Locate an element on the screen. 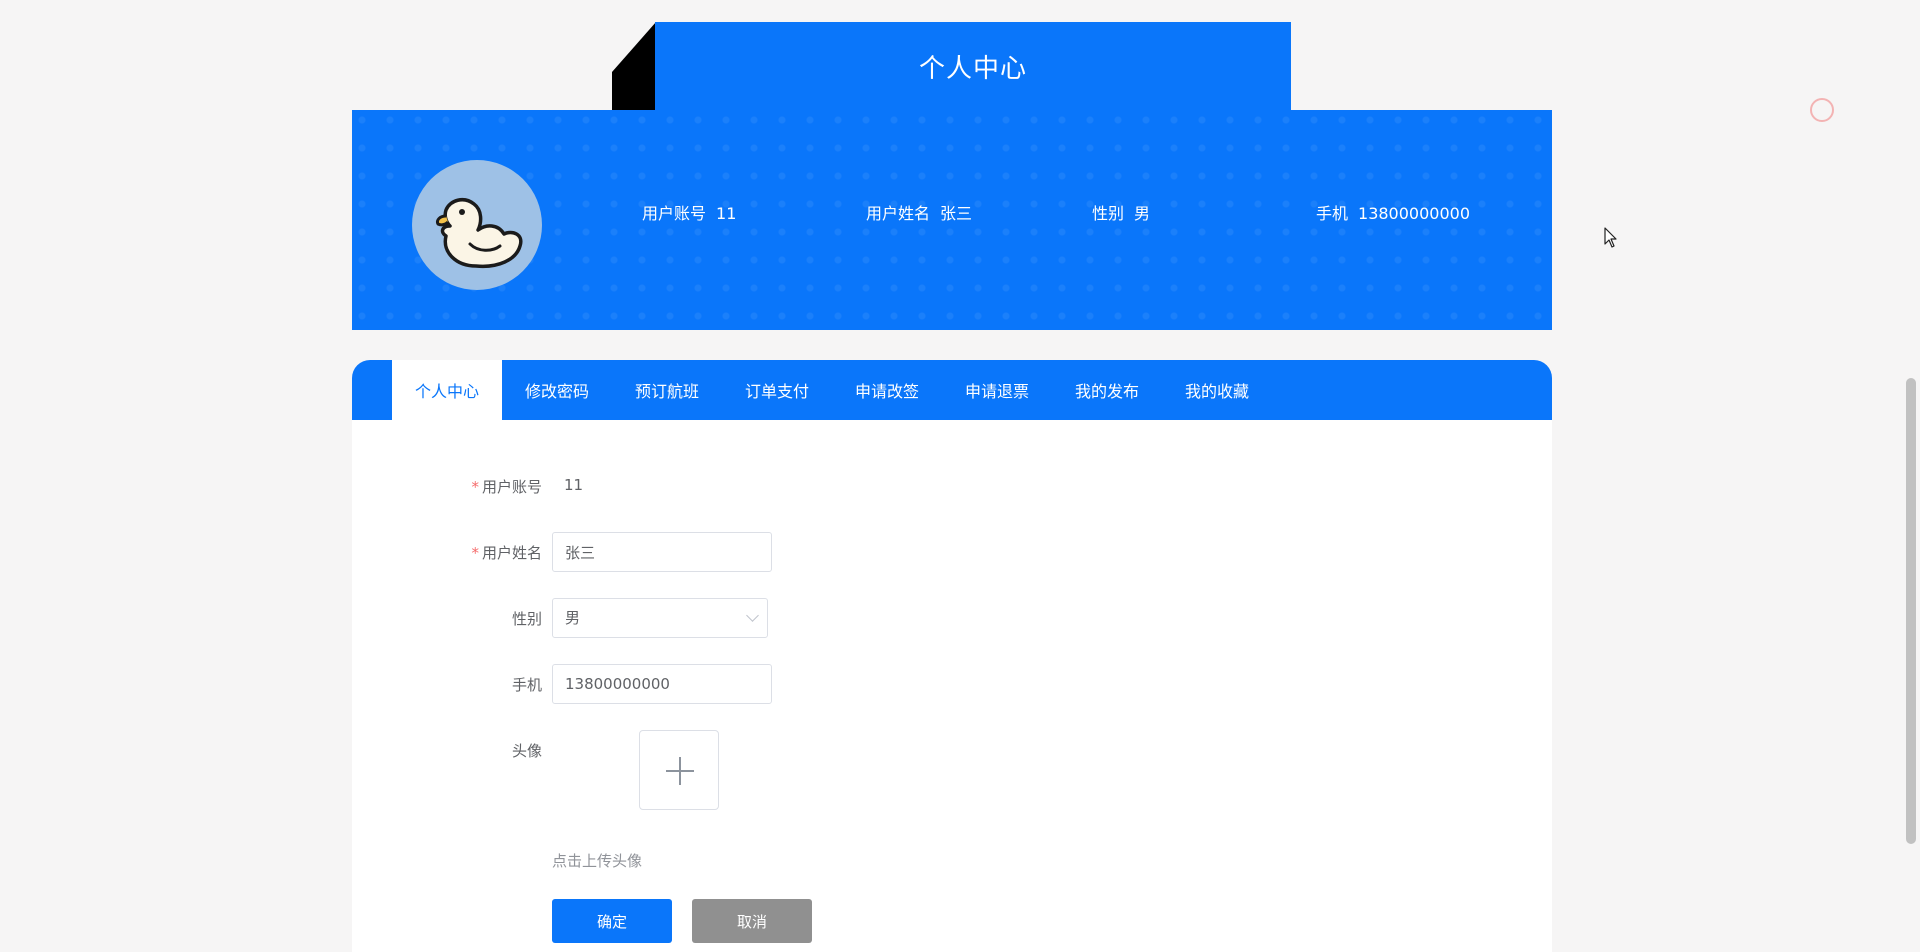 The image size is (1920, 952). confirm-button: 确定 is located at coordinates (612, 921).